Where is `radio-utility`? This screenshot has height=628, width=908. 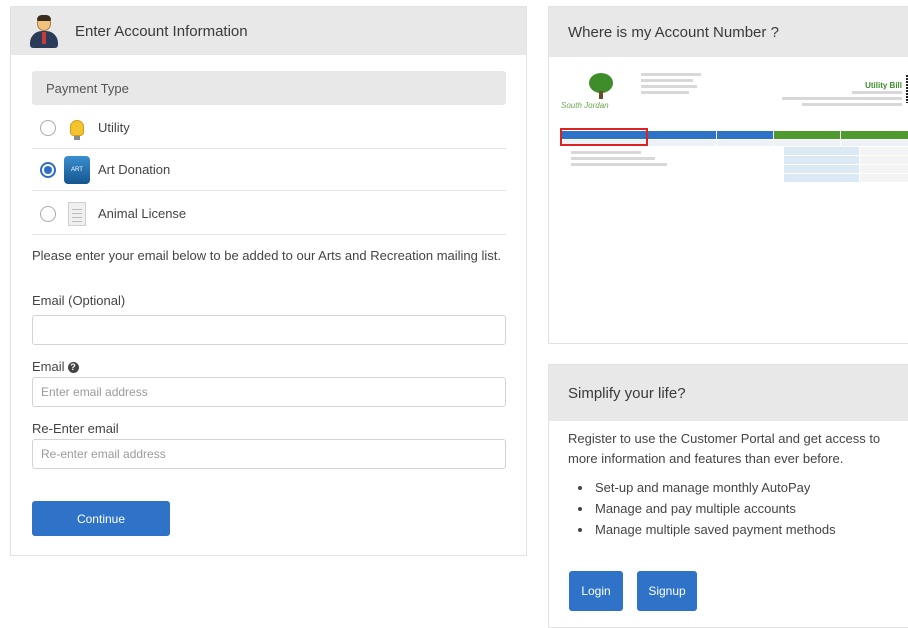 radio-utility is located at coordinates (48, 127).